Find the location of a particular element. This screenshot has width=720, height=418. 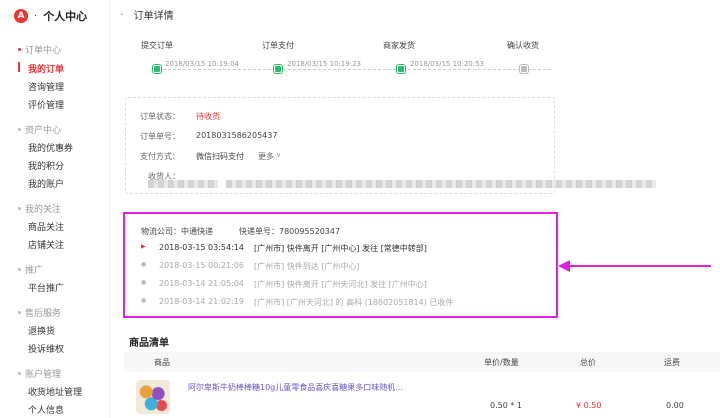

order-number-row: 订单单号： 2018031586205437 is located at coordinates (208, 136).